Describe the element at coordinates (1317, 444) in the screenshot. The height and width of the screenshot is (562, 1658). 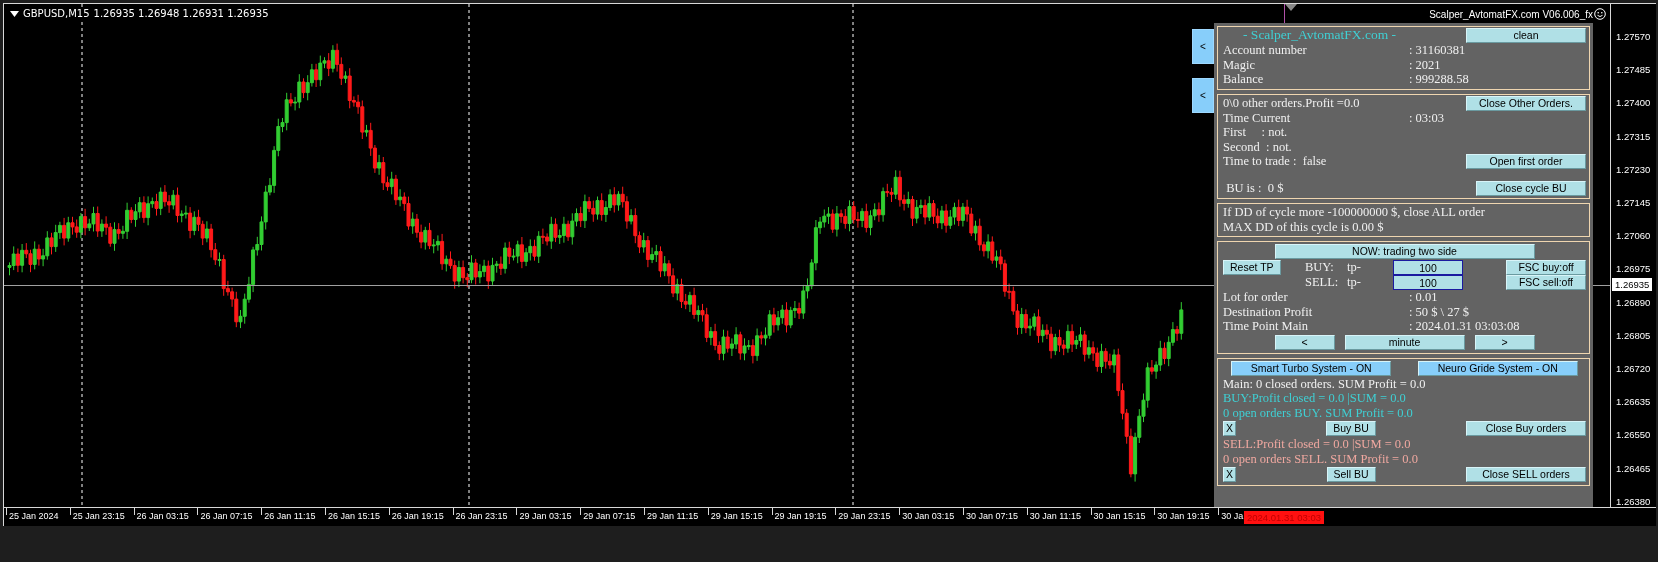
I see `status-text: SELL:Profit closed = 0.0 |SUM = 0.0` at that location.